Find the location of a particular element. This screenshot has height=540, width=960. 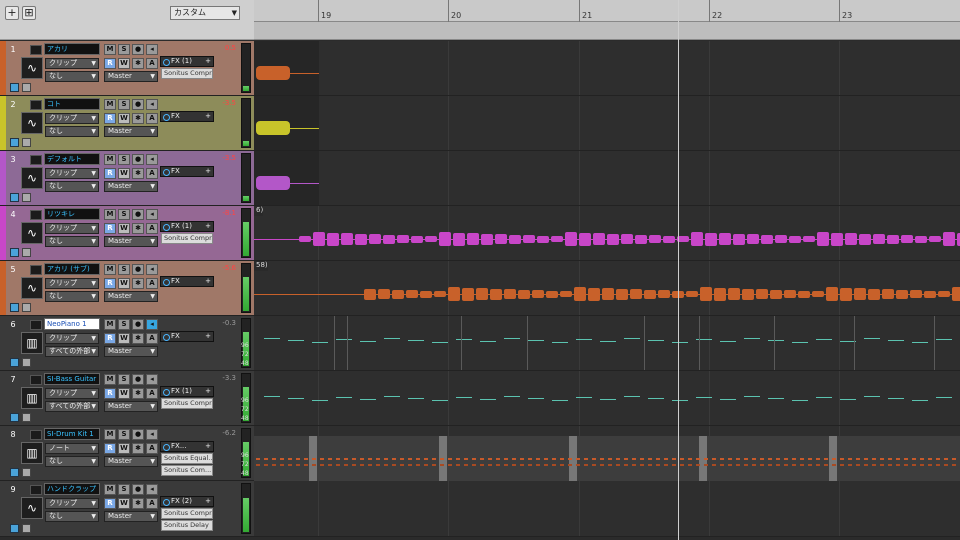

preset-dropdown: カスタム ▼ is located at coordinates (205, 13).